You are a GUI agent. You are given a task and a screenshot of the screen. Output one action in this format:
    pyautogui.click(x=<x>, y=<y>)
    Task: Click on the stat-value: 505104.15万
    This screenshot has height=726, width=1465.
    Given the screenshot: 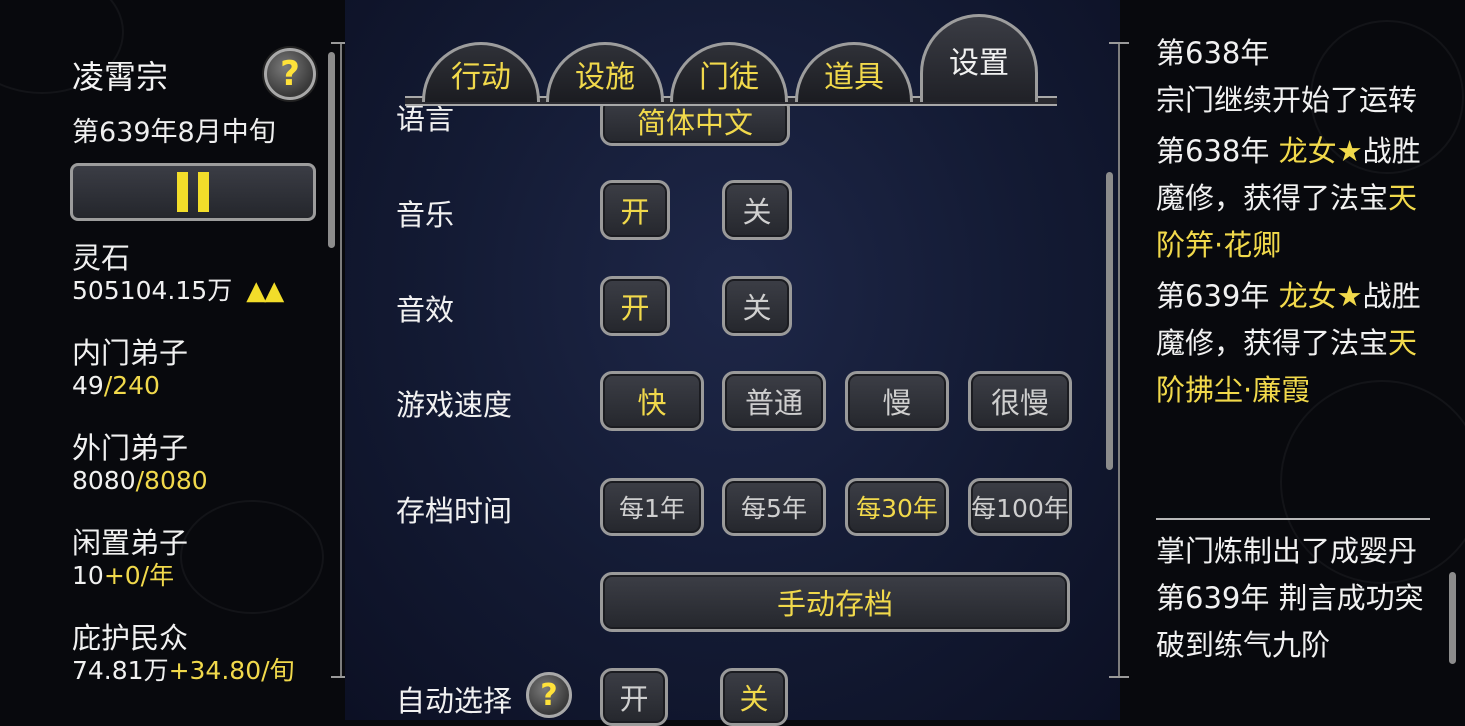 What is the action you would take?
    pyautogui.click(x=152, y=290)
    